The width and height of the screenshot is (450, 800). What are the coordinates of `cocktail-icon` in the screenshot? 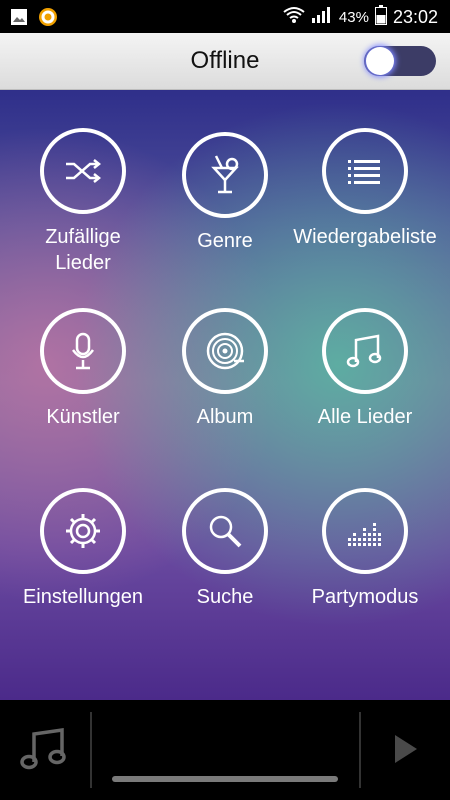 It's located at (225, 175).